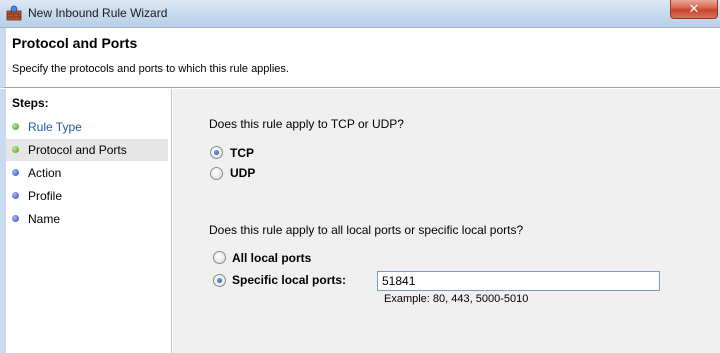  I want to click on all-local-ports-radio, so click(219, 257).